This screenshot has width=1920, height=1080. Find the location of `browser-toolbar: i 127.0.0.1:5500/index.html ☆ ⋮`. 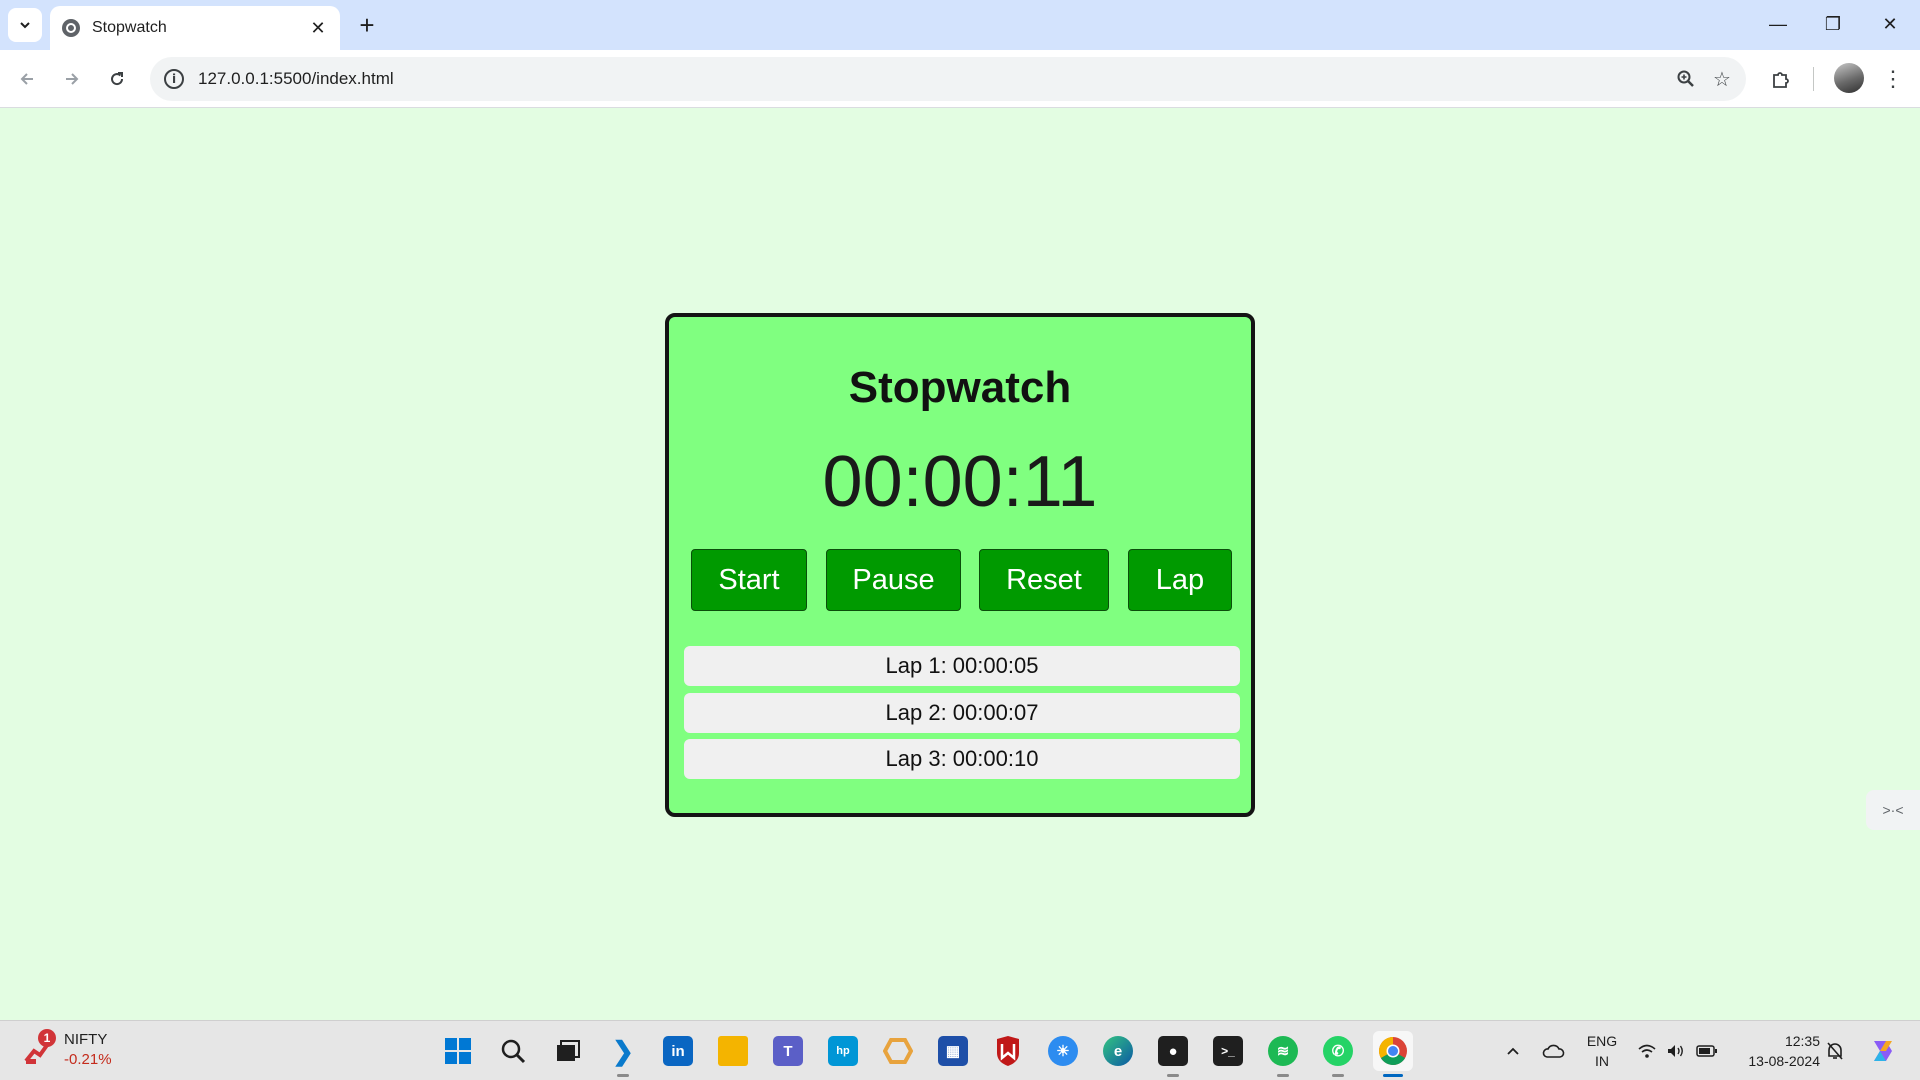

browser-toolbar: i 127.0.0.1:5500/index.html ☆ ⋮ is located at coordinates (960, 79).